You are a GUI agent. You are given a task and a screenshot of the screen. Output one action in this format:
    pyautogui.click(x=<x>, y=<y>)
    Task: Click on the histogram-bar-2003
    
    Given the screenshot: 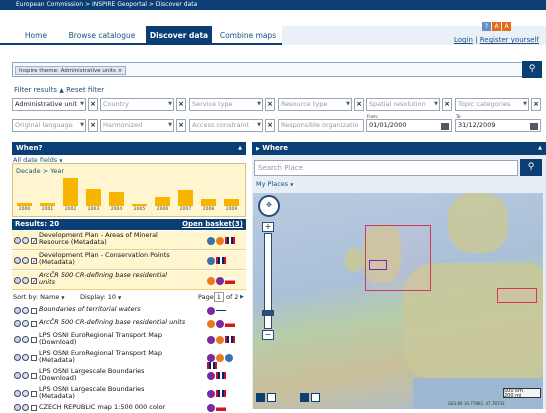 What is the action you would take?
    pyautogui.click(x=93, y=197)
    